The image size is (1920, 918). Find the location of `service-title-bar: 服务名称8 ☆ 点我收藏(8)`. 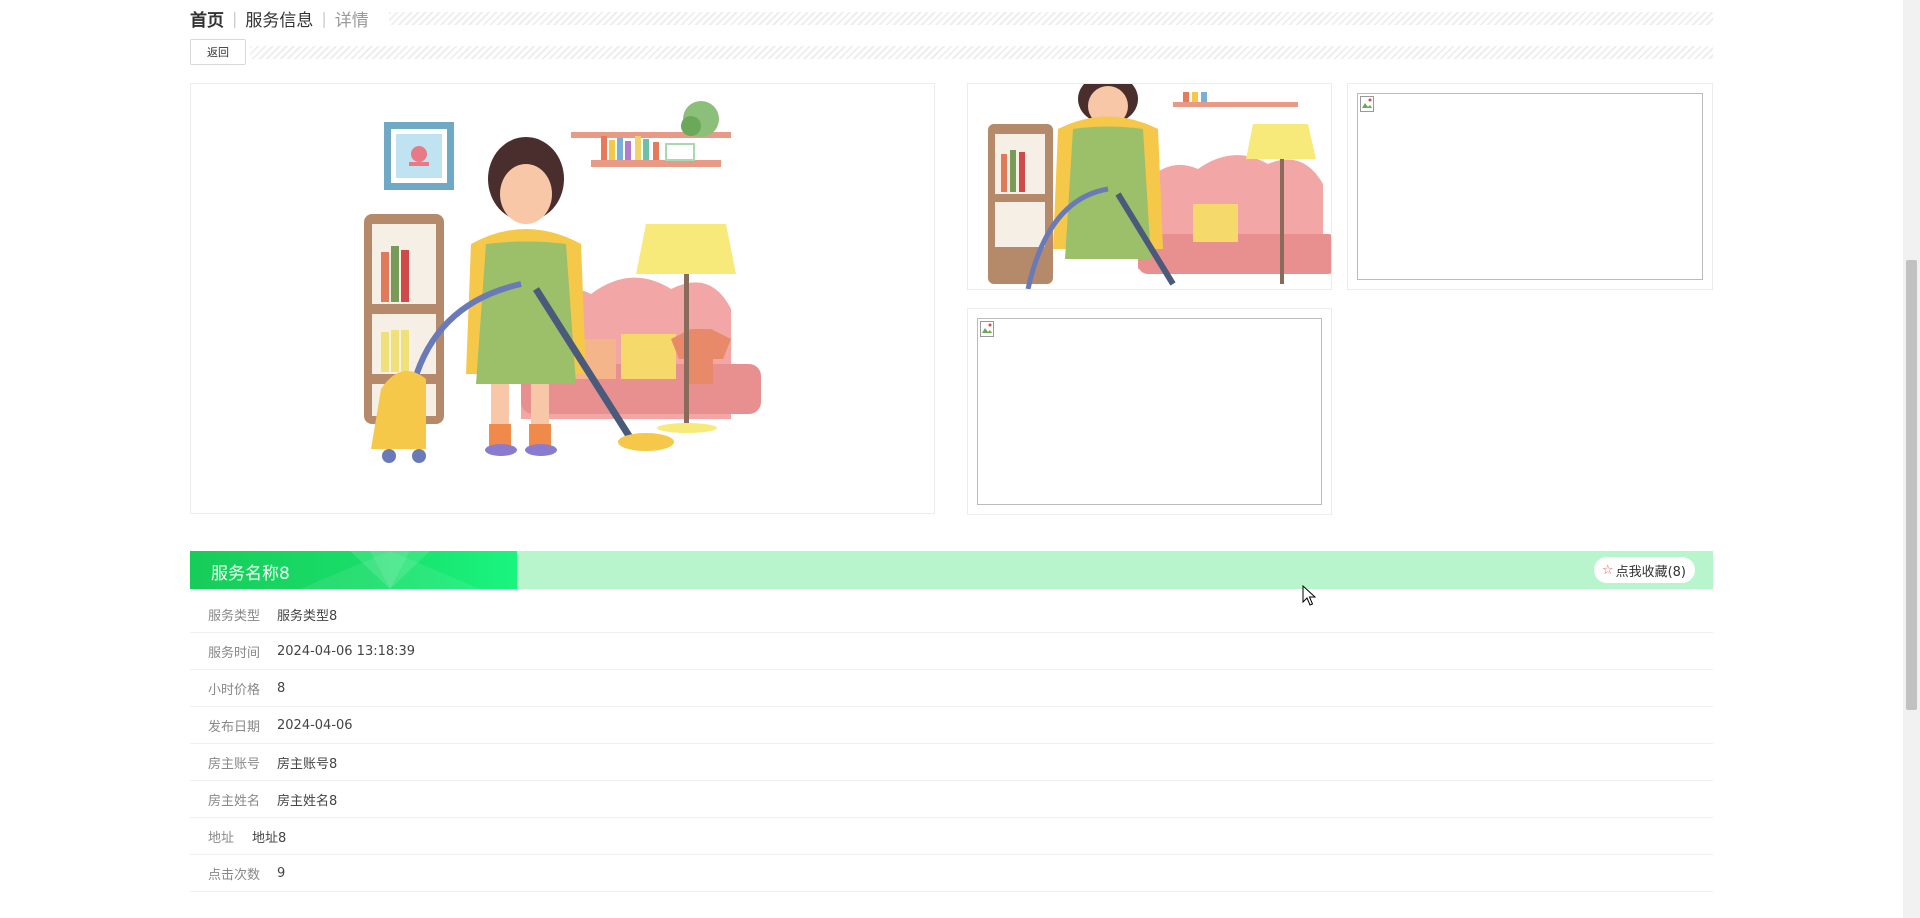

service-title-bar: 服务名称8 ☆ 点我收藏(8) is located at coordinates (951, 570).